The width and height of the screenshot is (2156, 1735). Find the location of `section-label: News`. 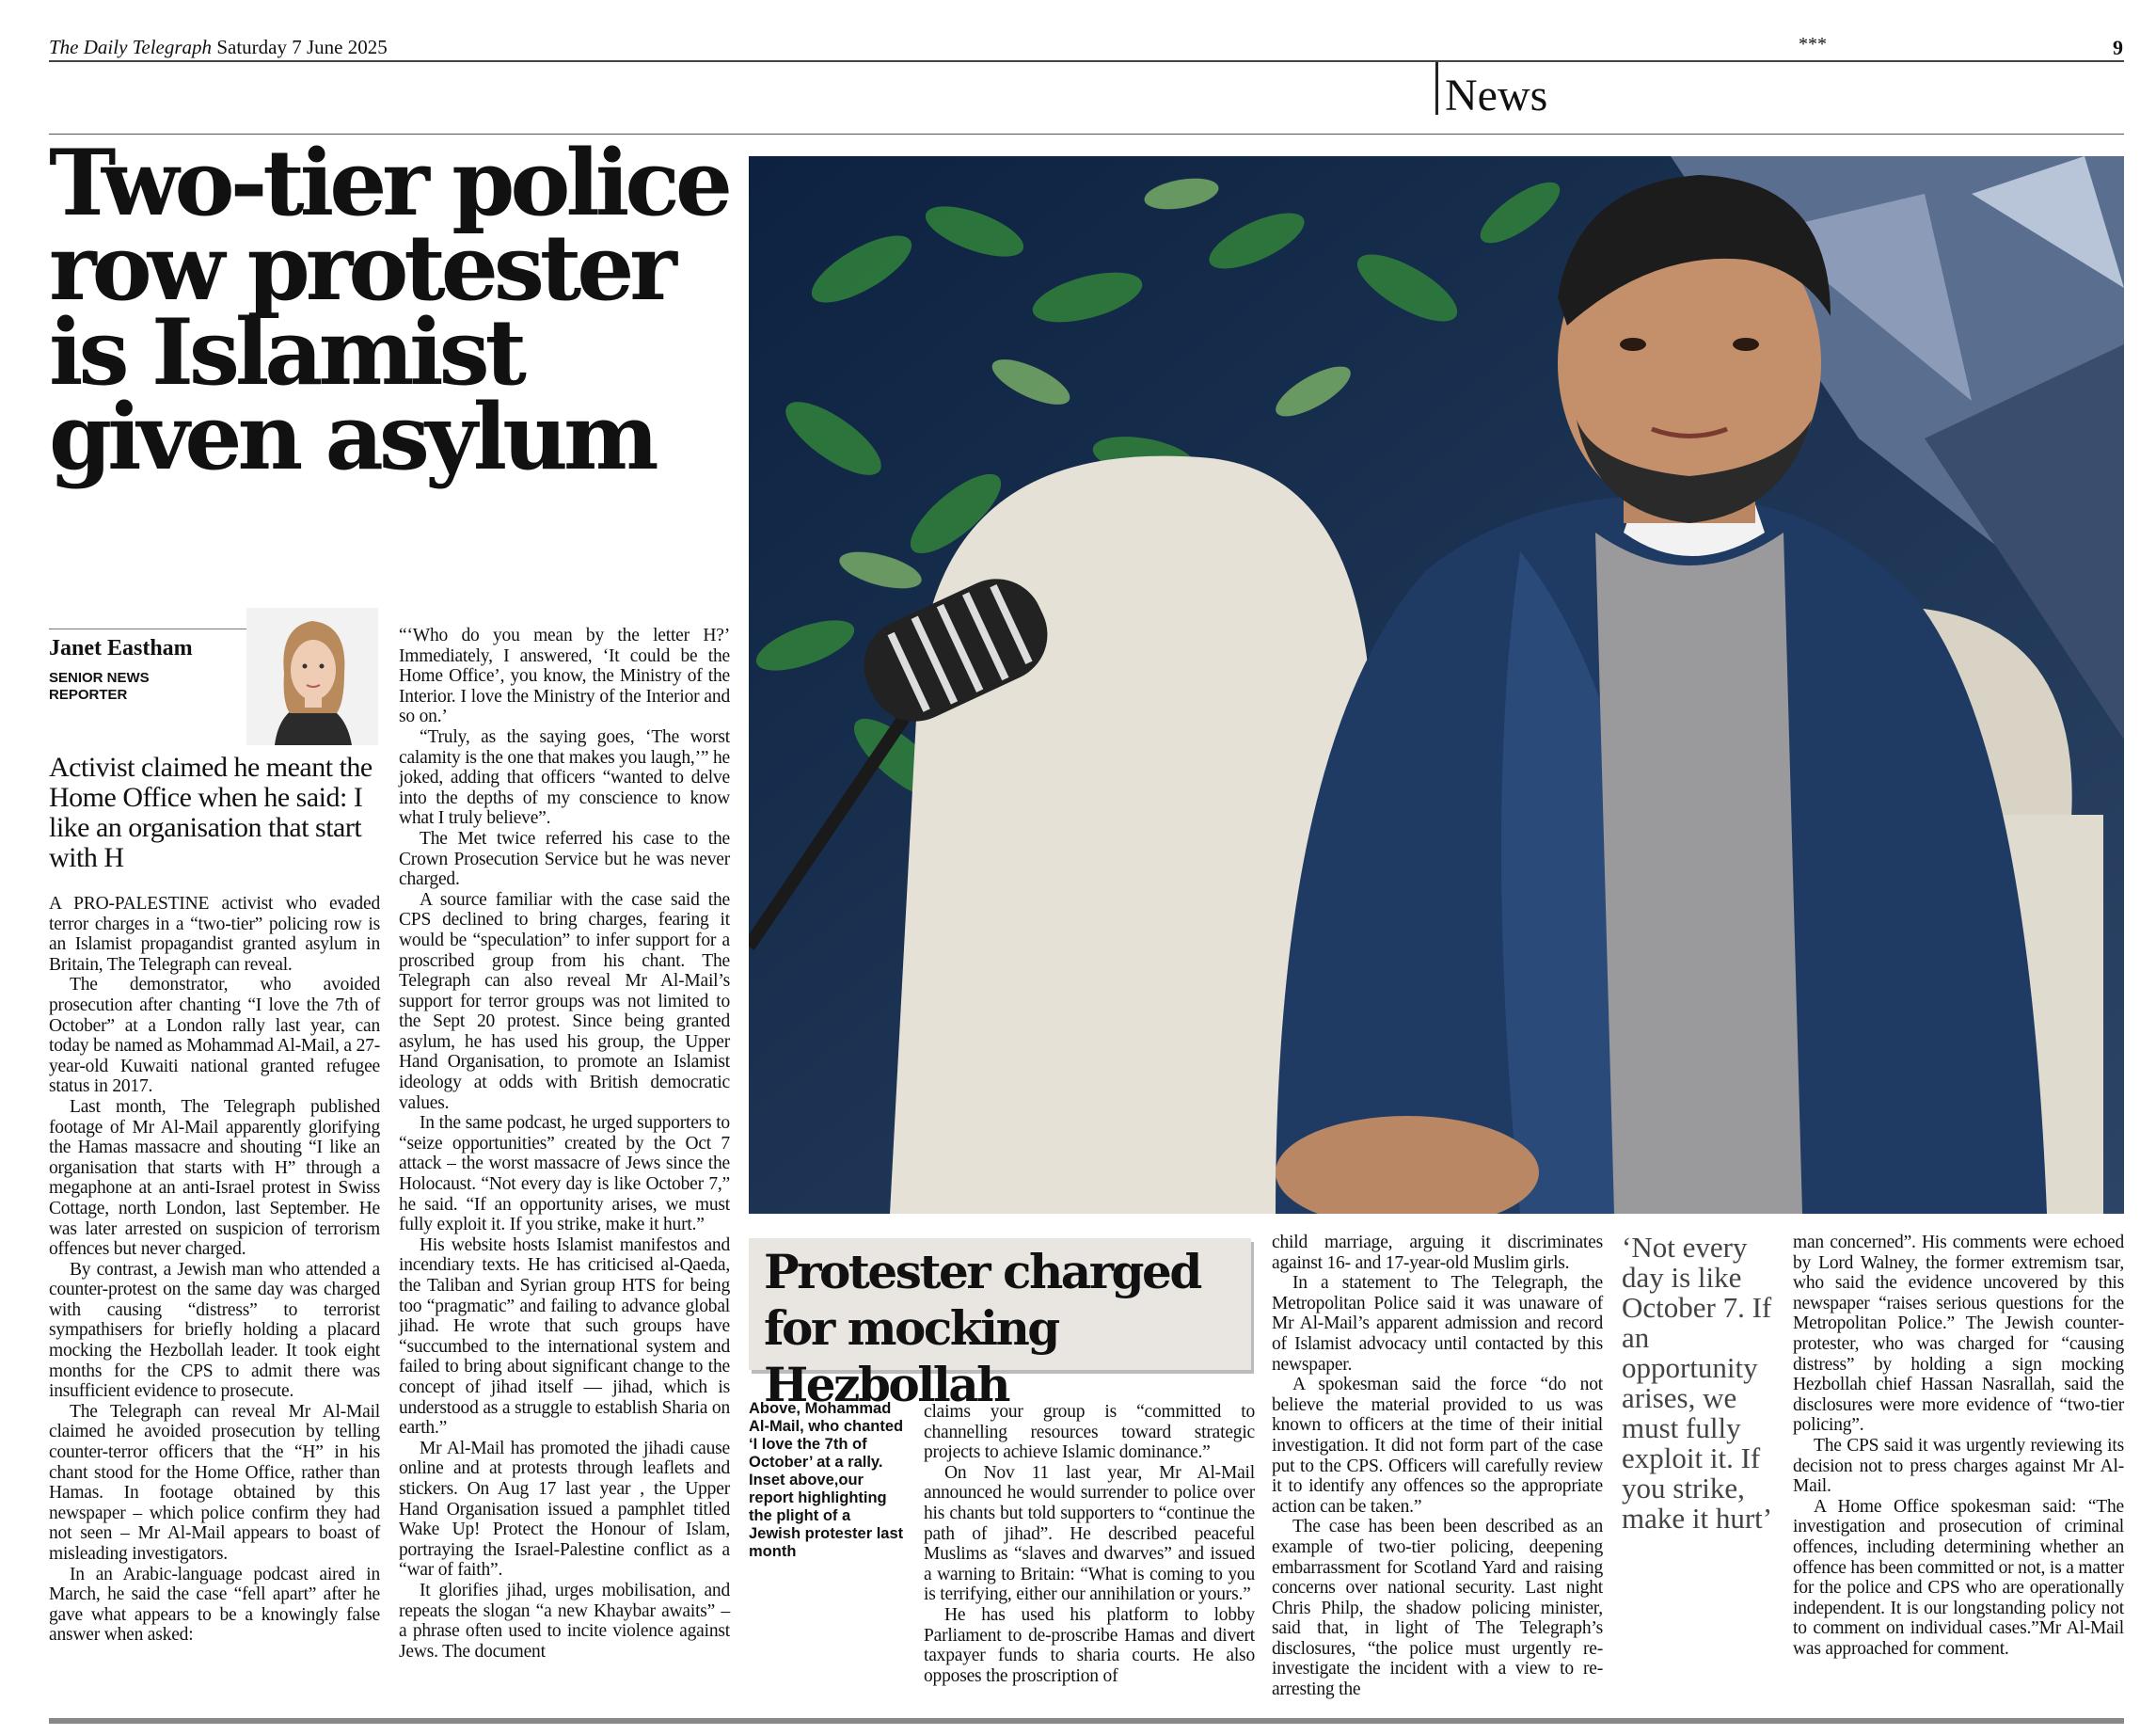

section-label: News is located at coordinates (1496, 96).